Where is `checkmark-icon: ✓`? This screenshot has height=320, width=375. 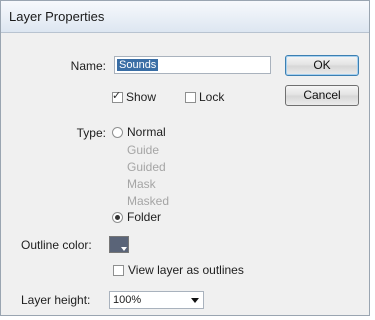
checkmark-icon: ✓ is located at coordinates (117, 96).